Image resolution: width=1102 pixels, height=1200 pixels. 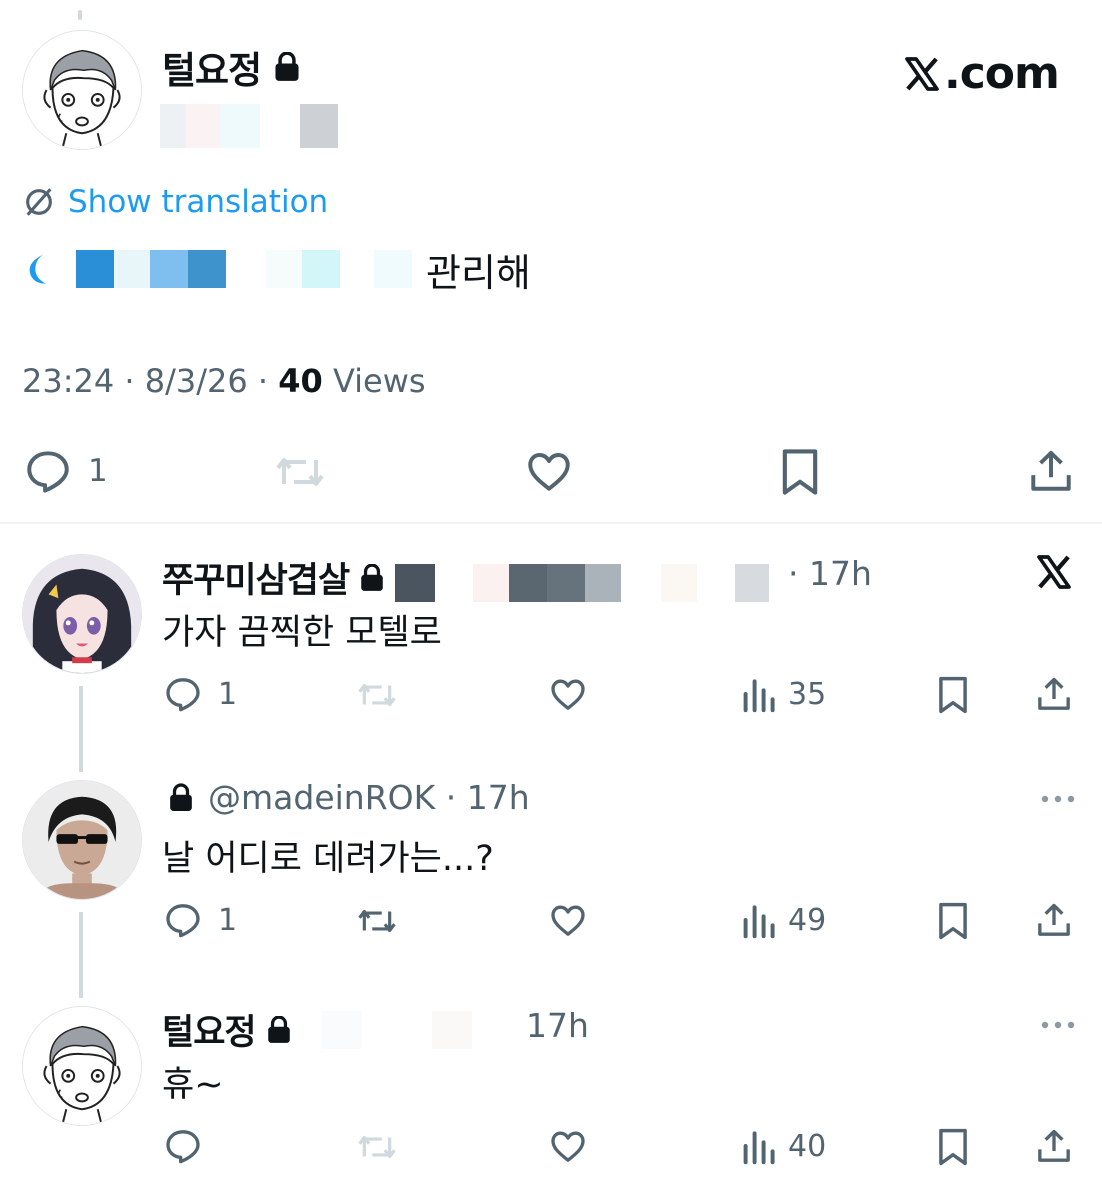 I want to click on reply-1-time: · 17h, so click(x=830, y=573).